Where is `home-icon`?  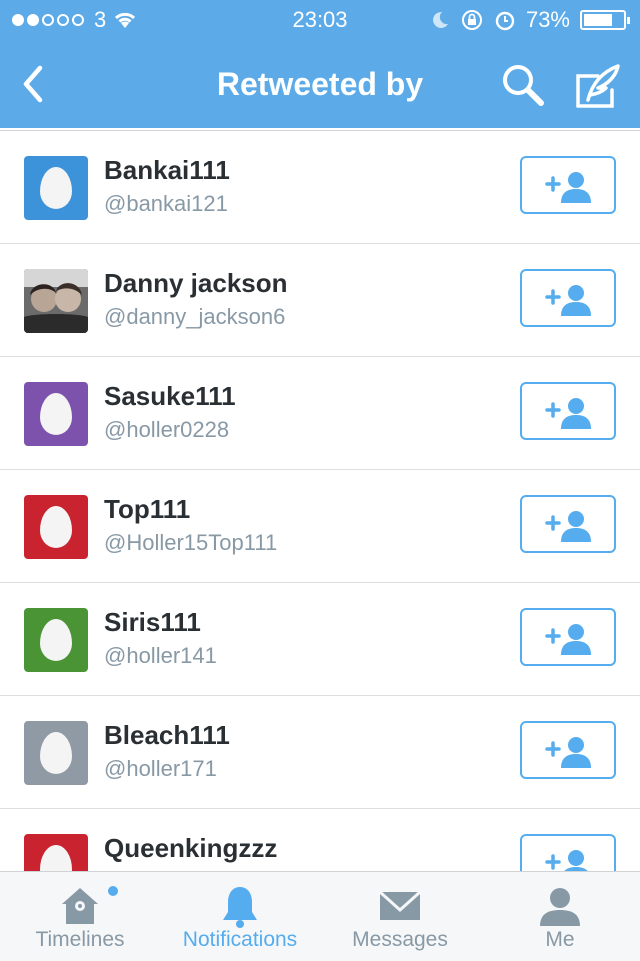 home-icon is located at coordinates (80, 906).